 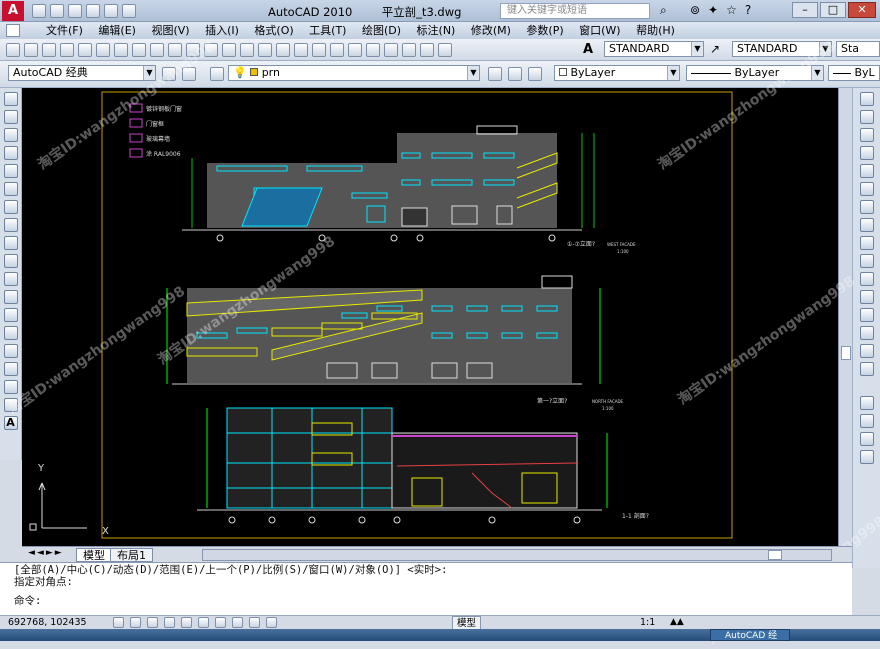 I want to click on scale-icon, so click(x=866, y=225).